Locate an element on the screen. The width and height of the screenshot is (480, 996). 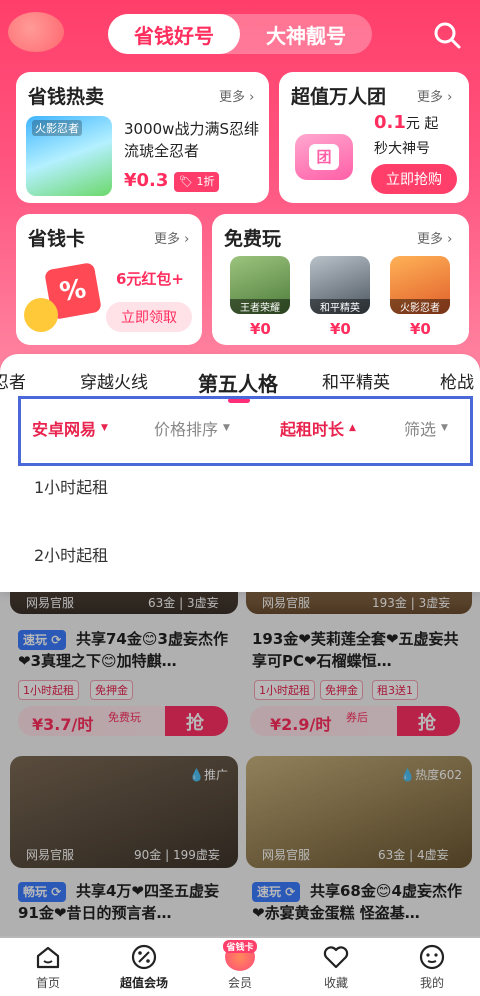
hot-sale-desc: 3000w战力满S忍绯流琥全忍者 is located at coordinates (191, 140).